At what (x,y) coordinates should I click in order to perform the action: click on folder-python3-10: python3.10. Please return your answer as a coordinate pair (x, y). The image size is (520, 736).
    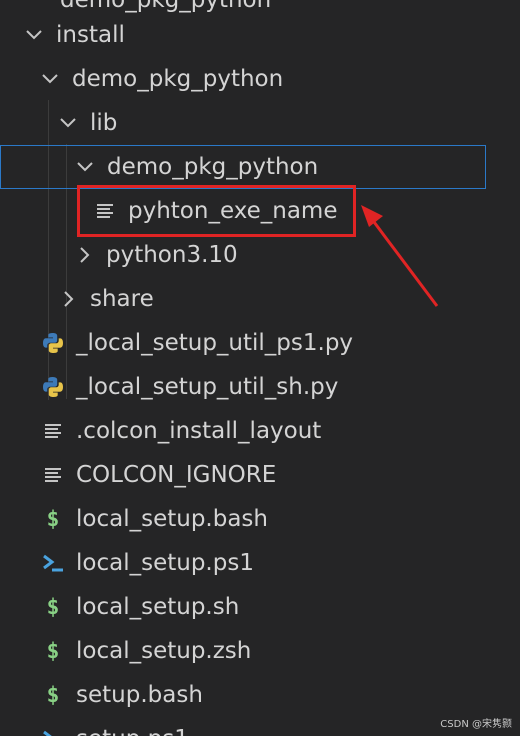
    Looking at the image, I should click on (260, 255).